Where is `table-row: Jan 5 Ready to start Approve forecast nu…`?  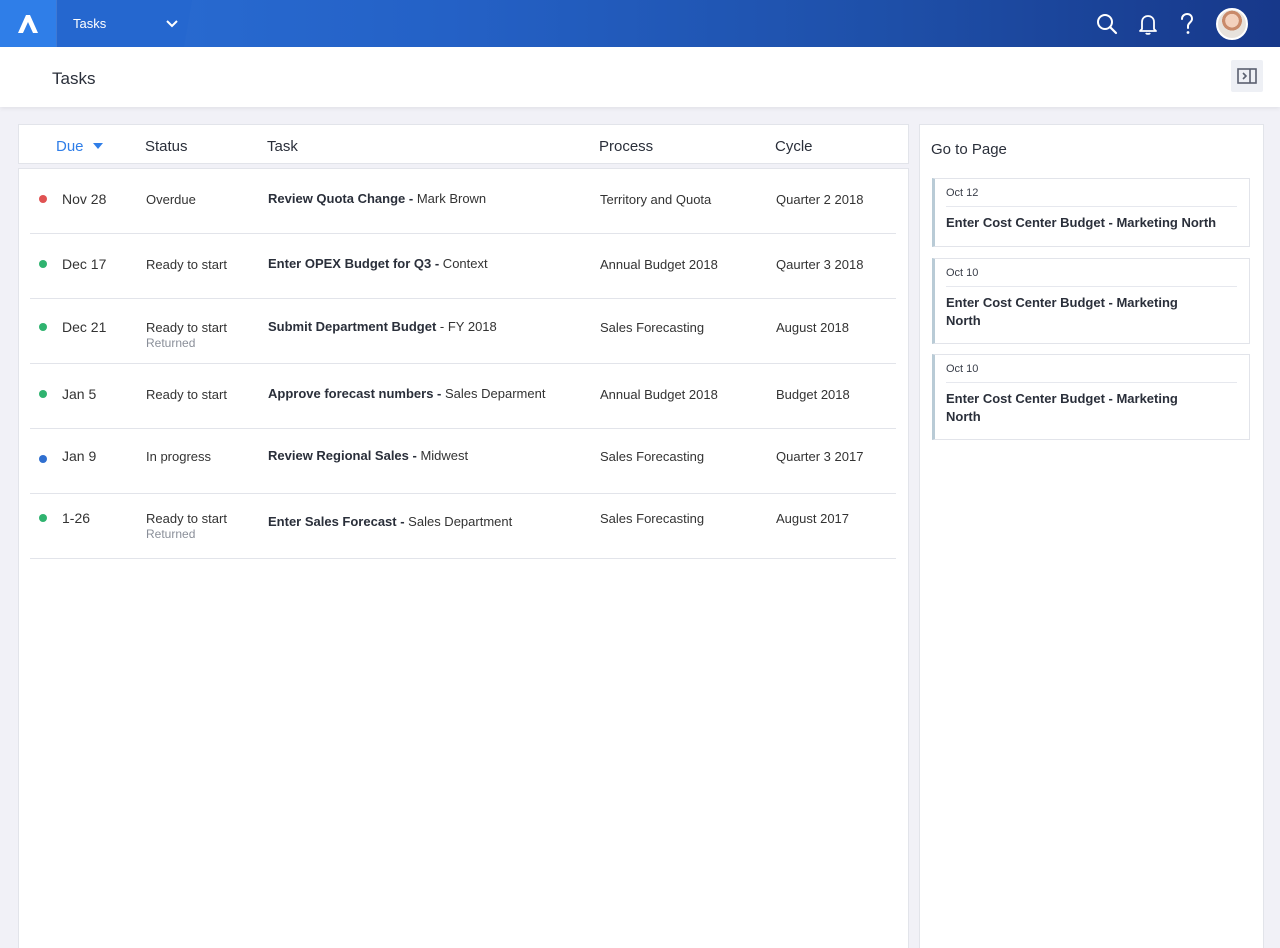
table-row: Jan 5 Ready to start Approve forecast nu… is located at coordinates (463, 396).